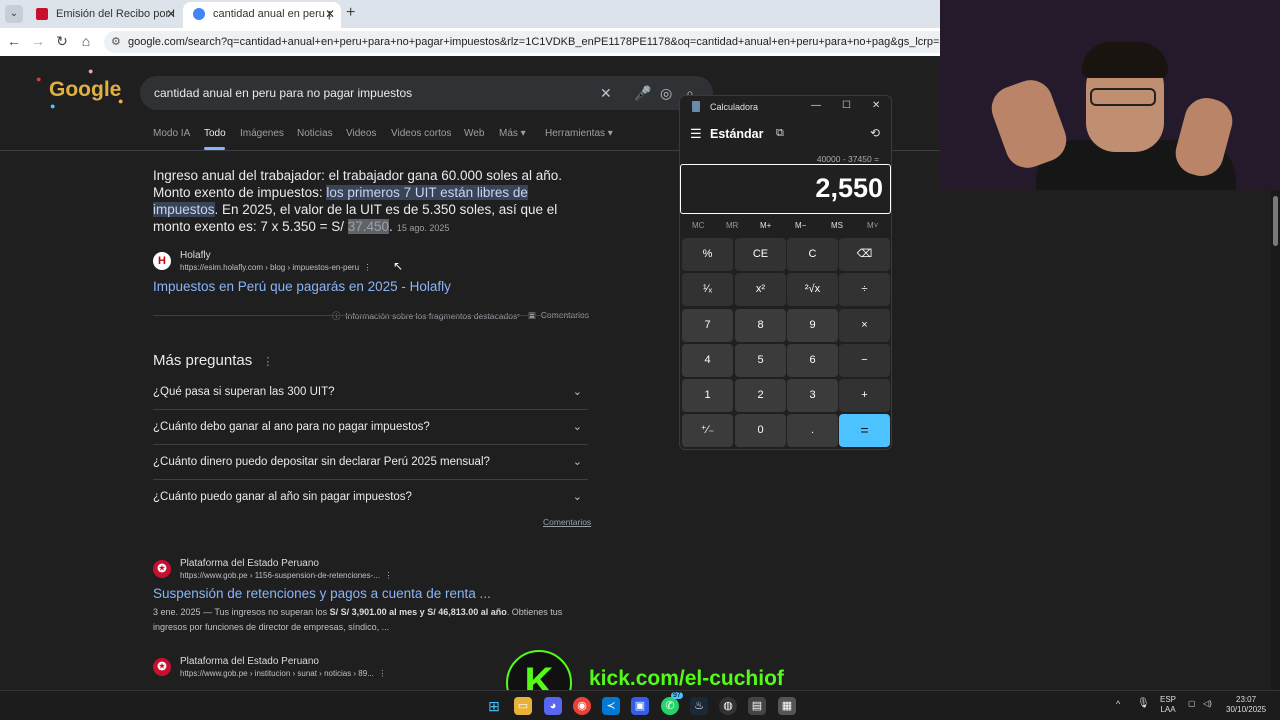  I want to click on date-text: 30/10/2025, so click(1246, 709).